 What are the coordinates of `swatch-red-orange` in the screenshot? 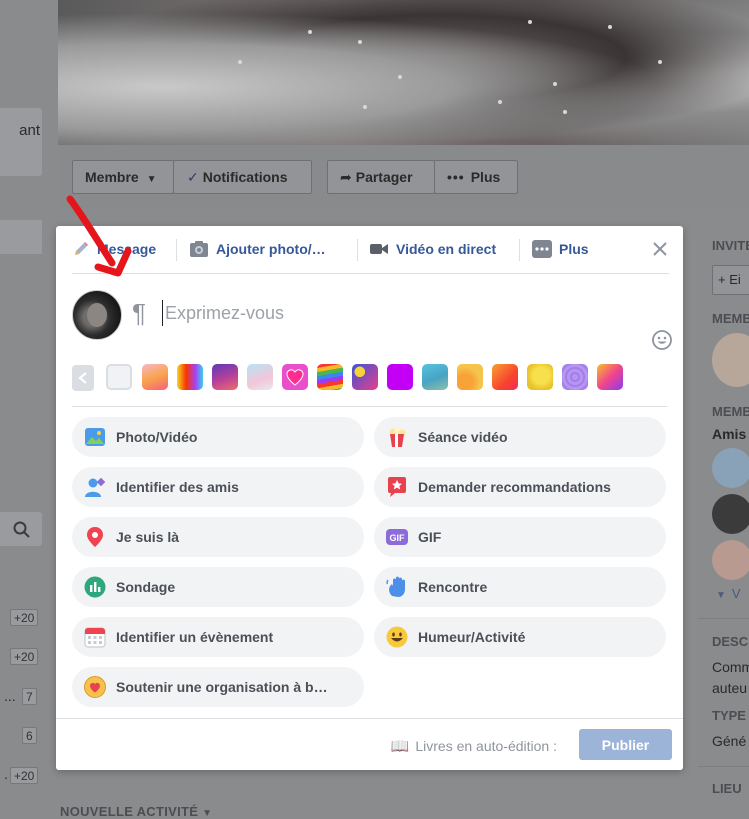 It's located at (505, 377).